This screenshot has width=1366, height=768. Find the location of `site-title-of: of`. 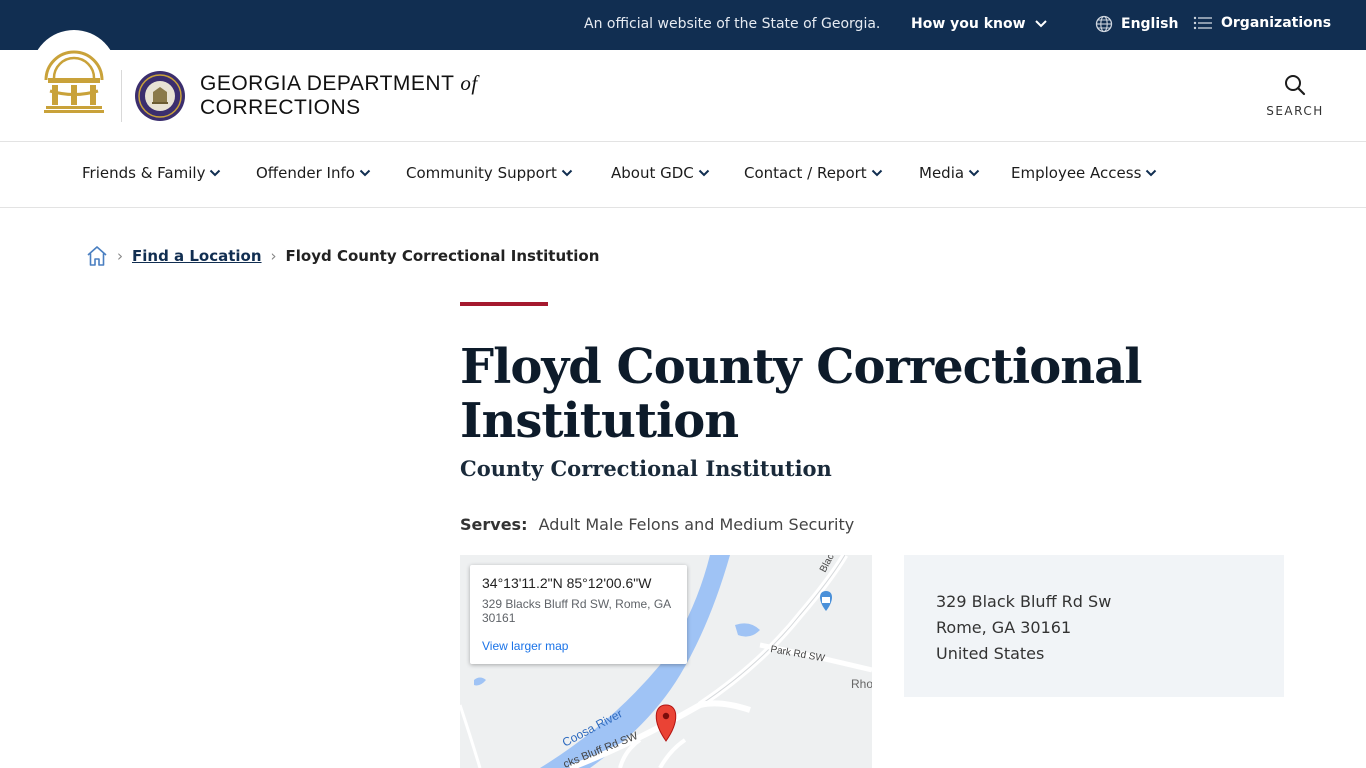

site-title-of: of is located at coordinates (469, 83).